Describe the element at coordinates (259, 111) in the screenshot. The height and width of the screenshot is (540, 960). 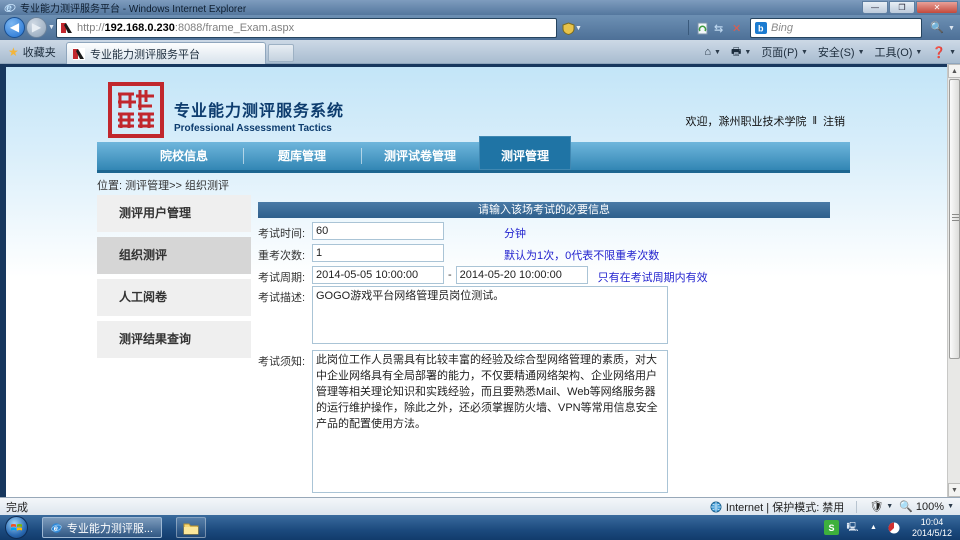
I see `site-title: 专业能力测评服务系统` at that location.